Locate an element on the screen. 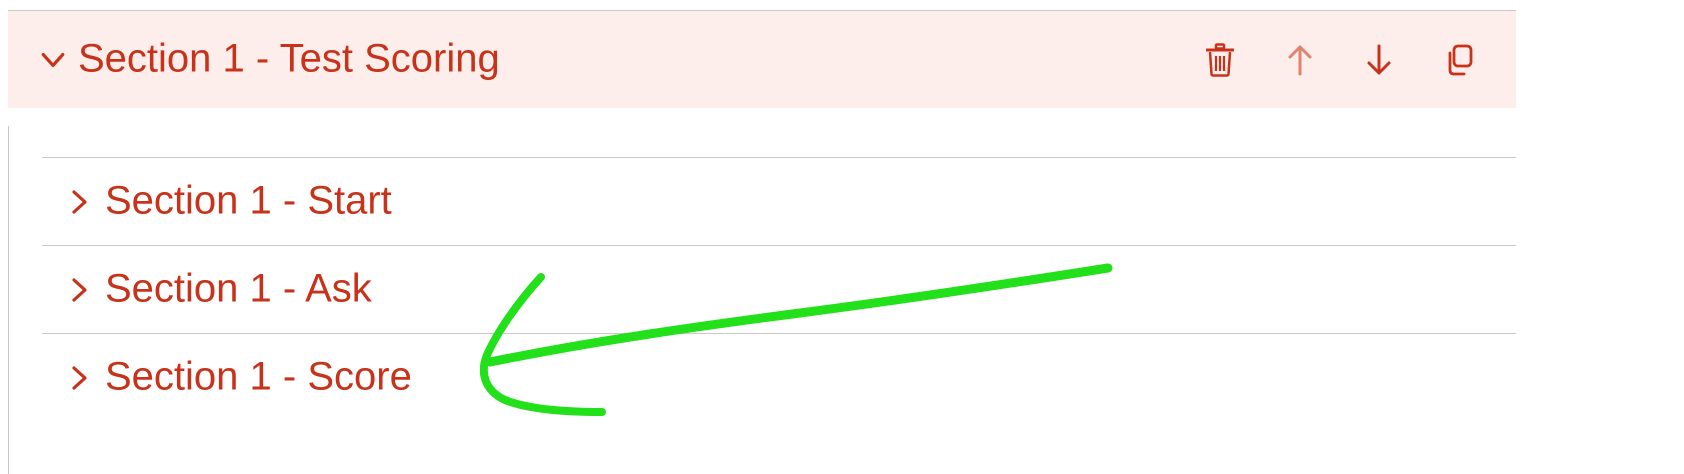 This screenshot has height=474, width=1684. arrow-up-icon is located at coordinates (1300, 60).